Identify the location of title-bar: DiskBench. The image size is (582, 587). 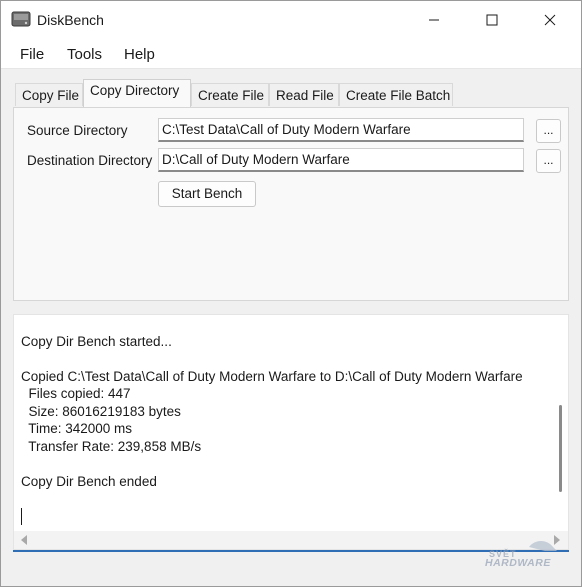
(291, 20).